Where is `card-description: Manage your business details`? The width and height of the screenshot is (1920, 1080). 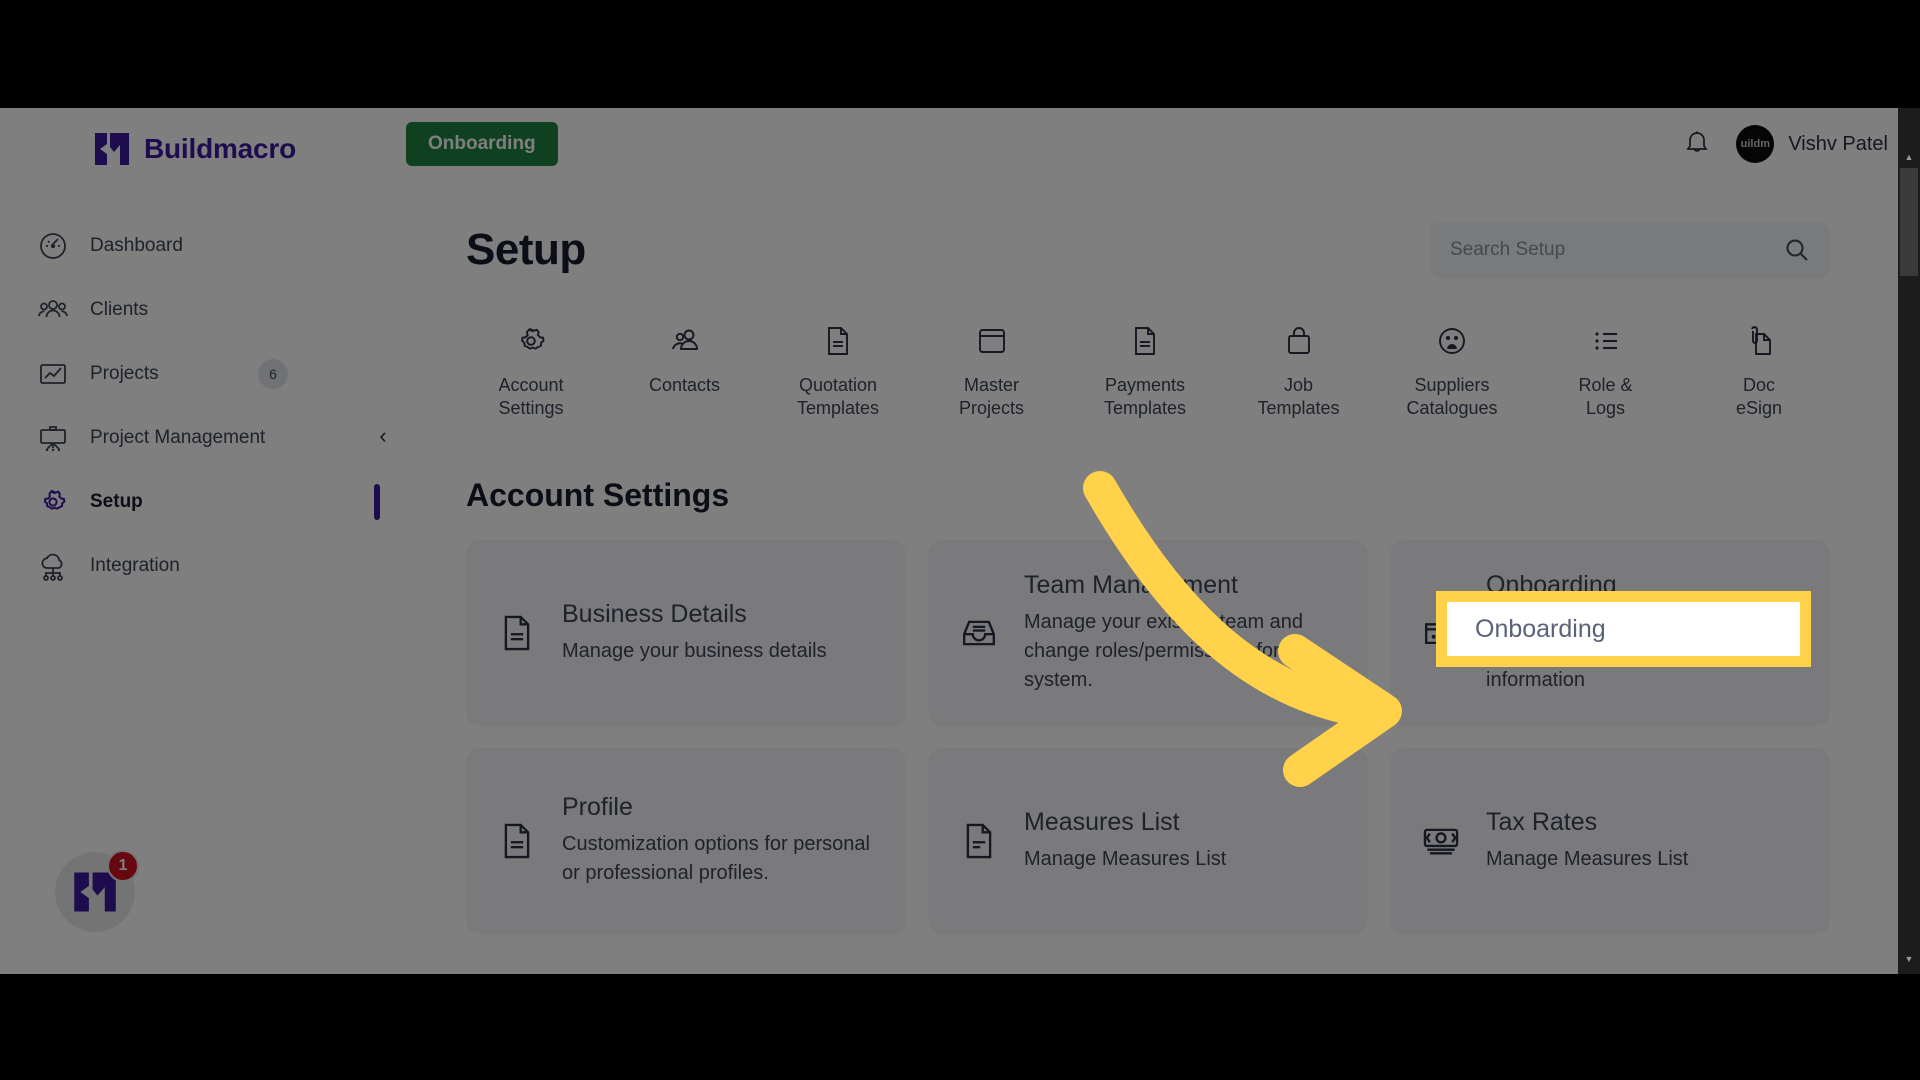
card-description: Manage your business details is located at coordinates (694, 650).